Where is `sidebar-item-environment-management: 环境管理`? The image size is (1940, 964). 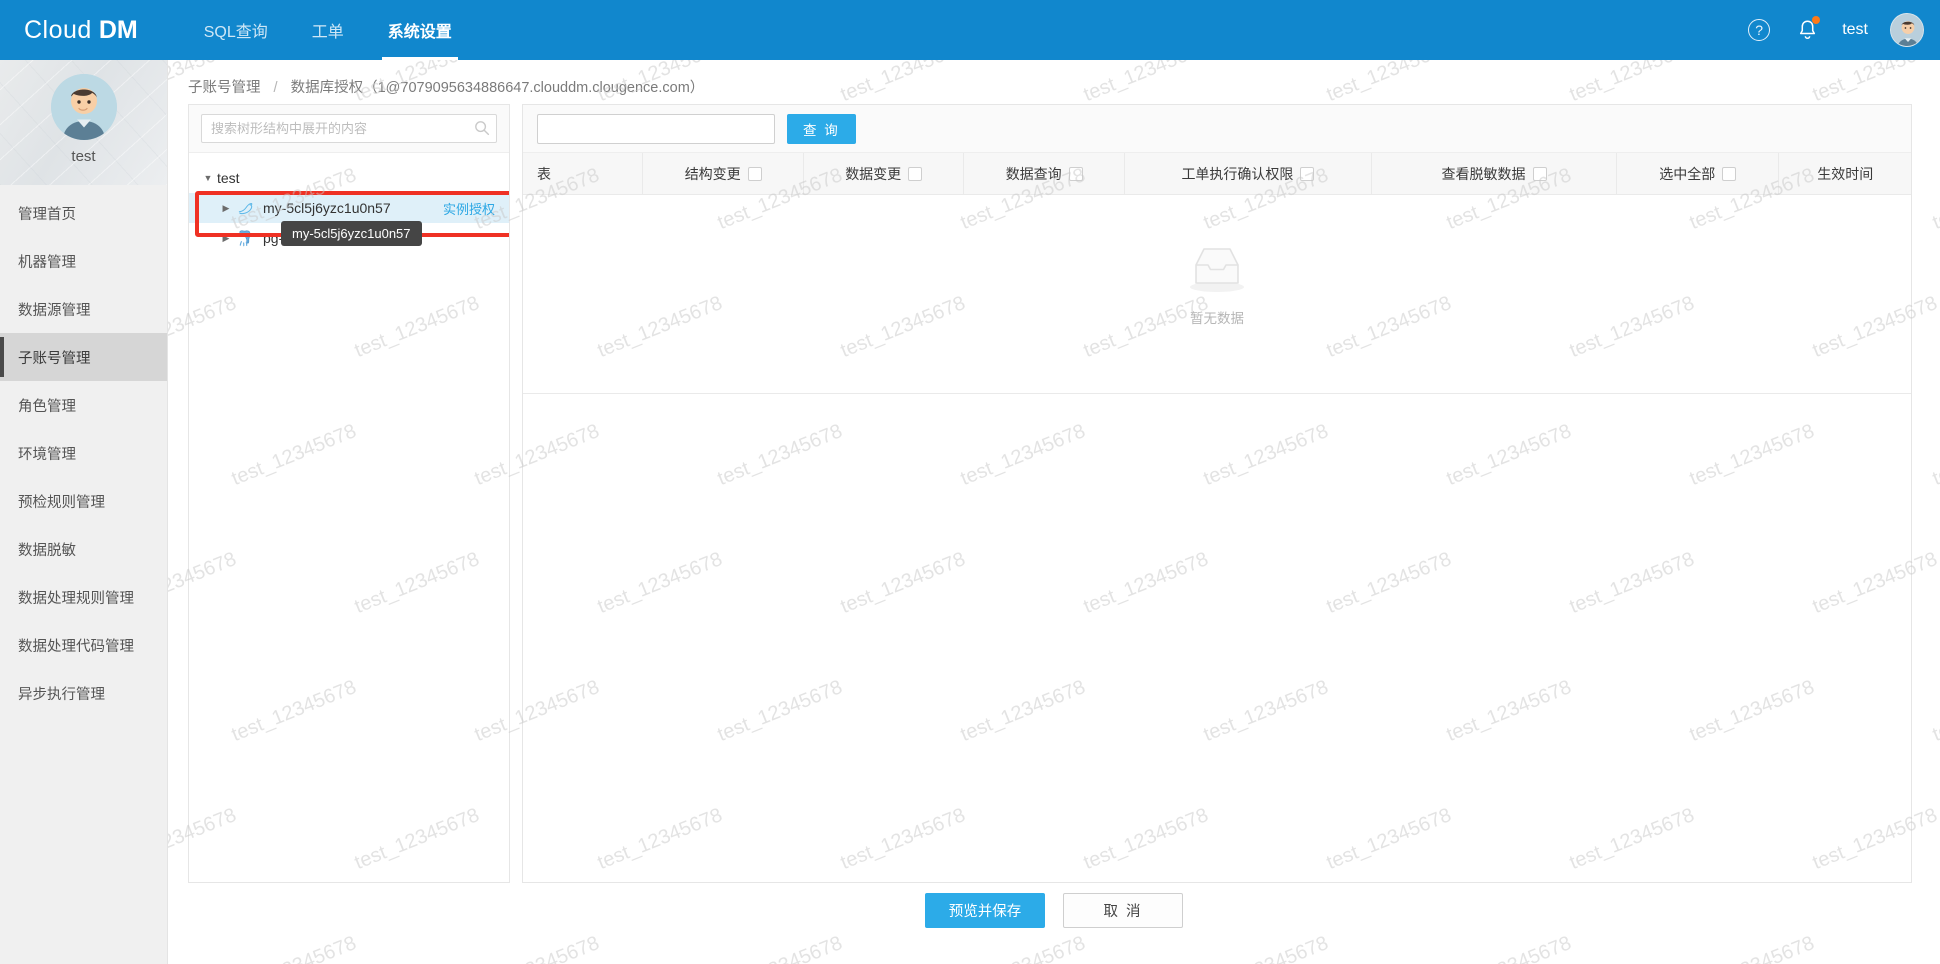
sidebar-item-environment-management: 环境管理 is located at coordinates (83, 453).